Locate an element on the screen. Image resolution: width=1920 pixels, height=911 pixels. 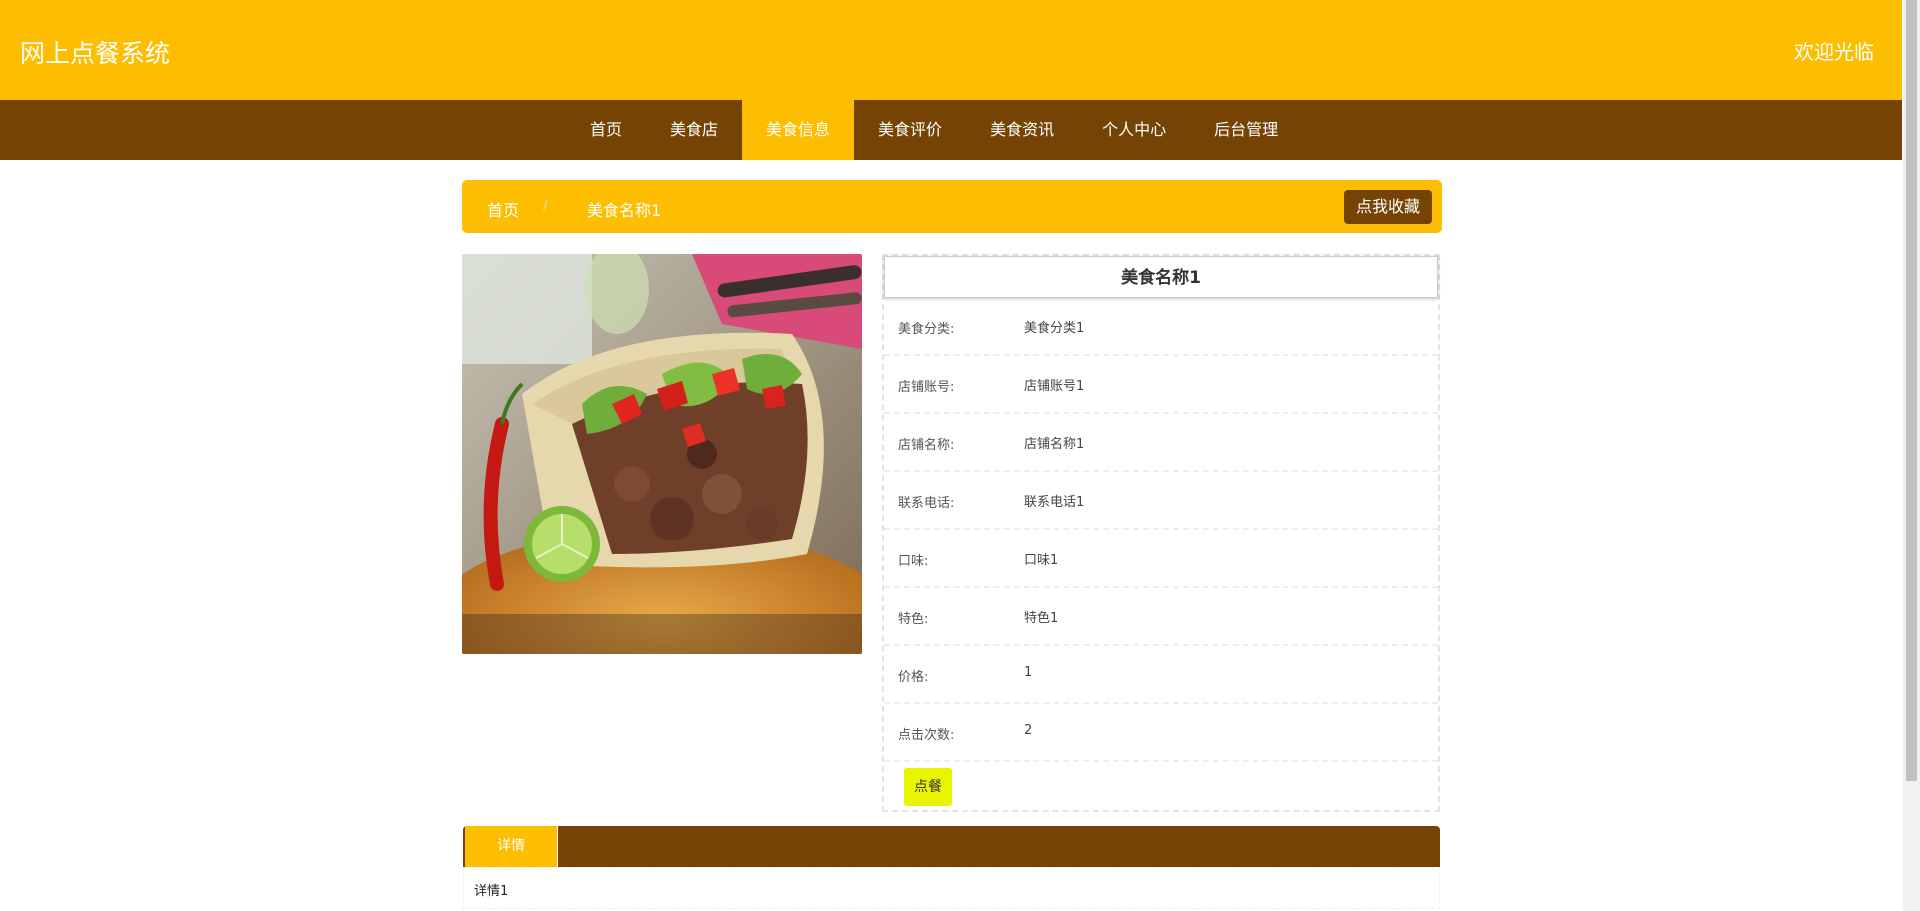
field-label: 店铺账号: is located at coordinates (926, 387).